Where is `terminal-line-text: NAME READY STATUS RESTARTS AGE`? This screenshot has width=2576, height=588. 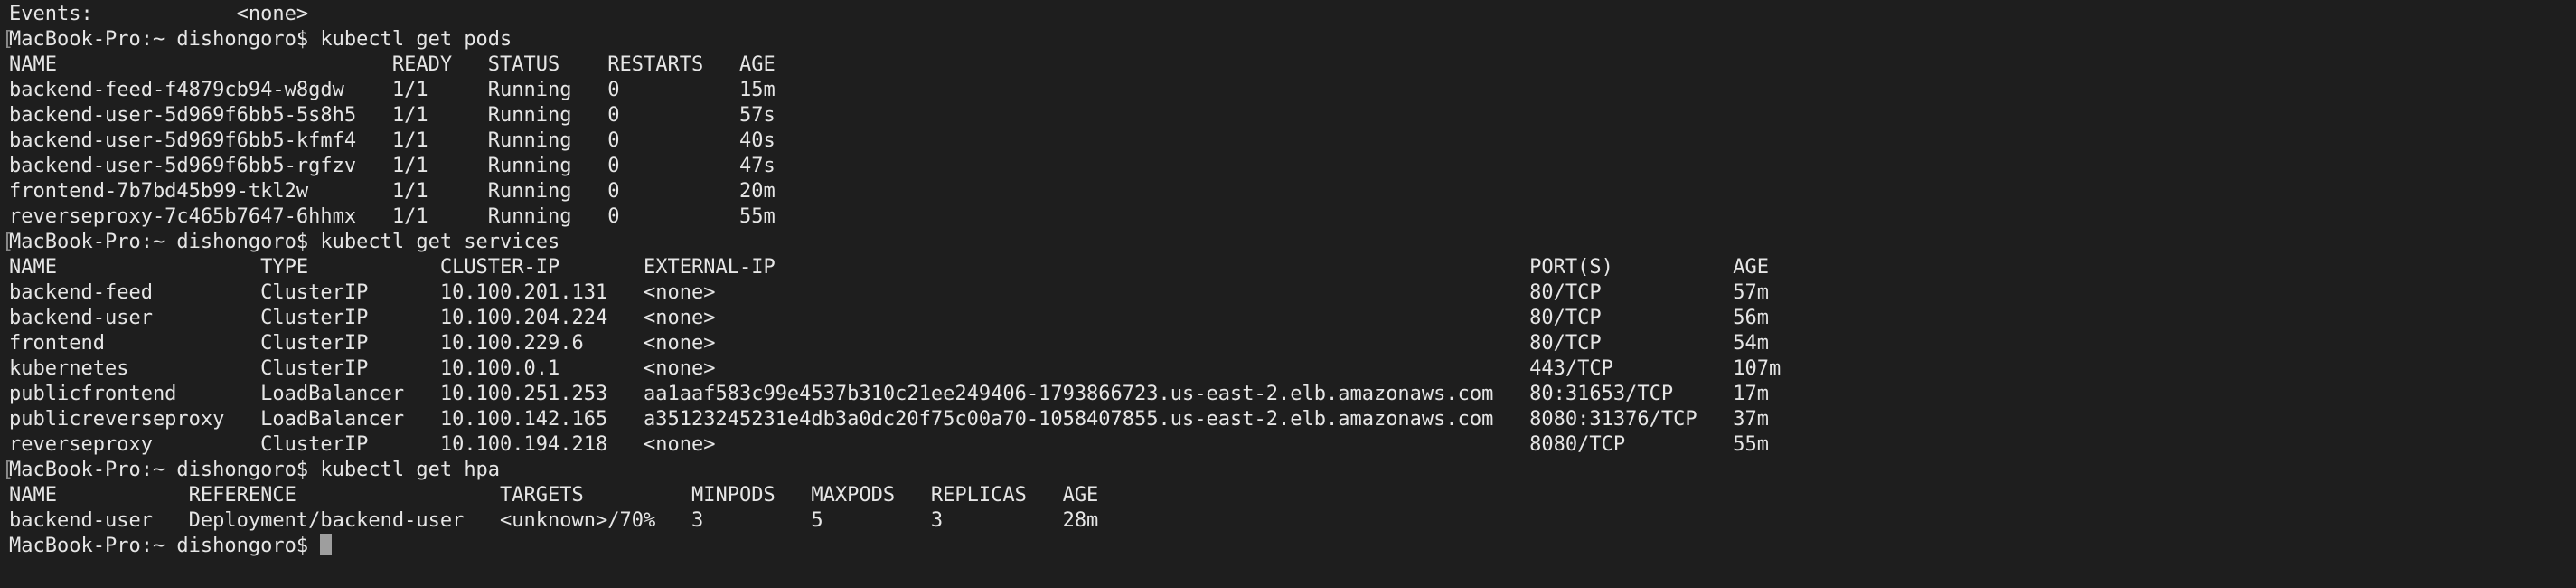
terminal-line-text: NAME READY STATUS RESTARTS AGE is located at coordinates (392, 64).